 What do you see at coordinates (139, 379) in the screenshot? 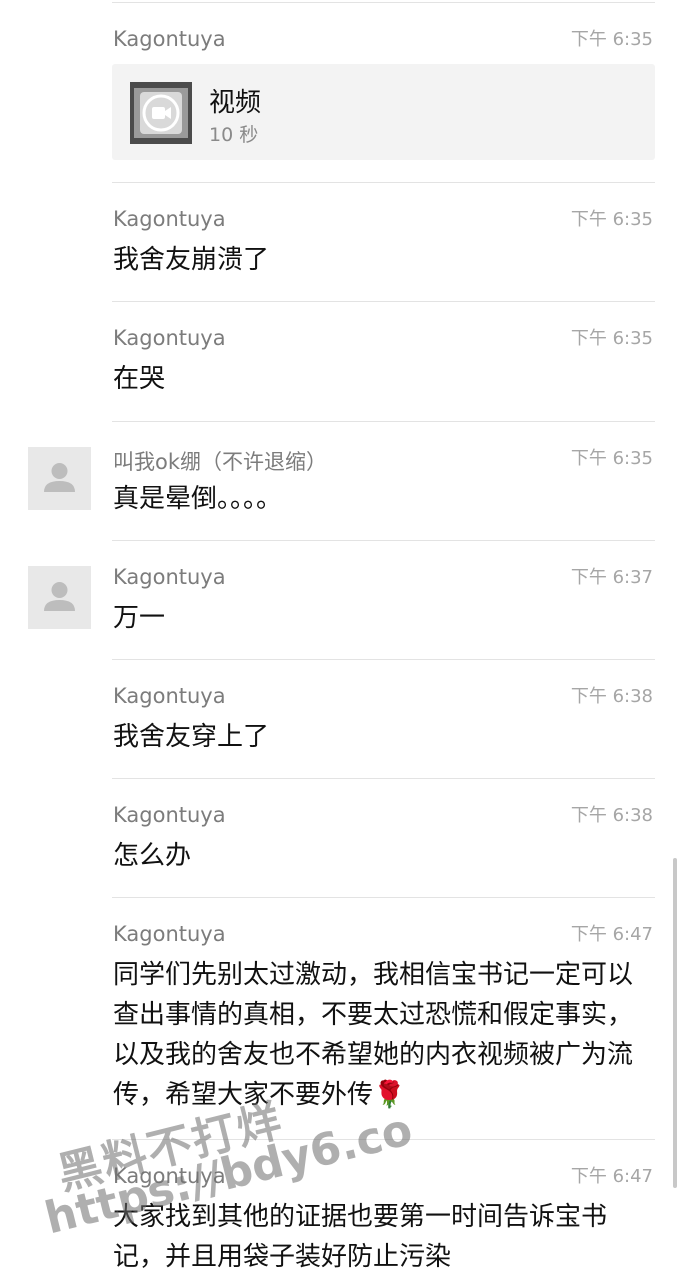
I see `message-text: 在哭` at bounding box center [139, 379].